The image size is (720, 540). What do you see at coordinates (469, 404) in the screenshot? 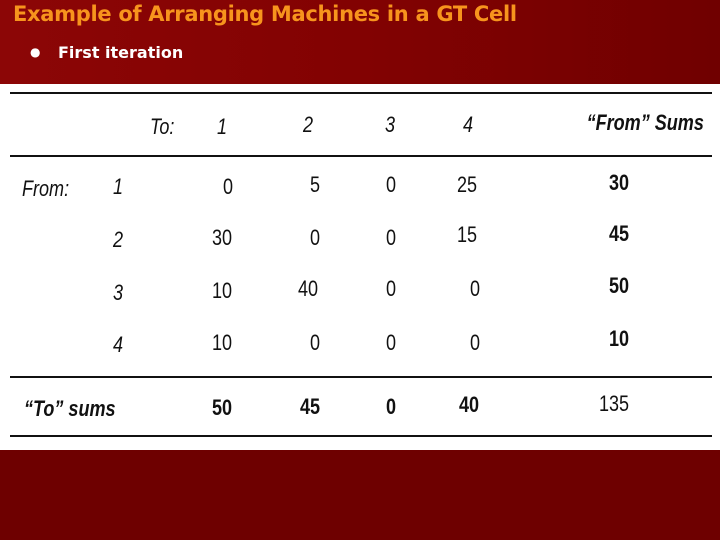
I see `to-sum-cell: 40` at bounding box center [469, 404].